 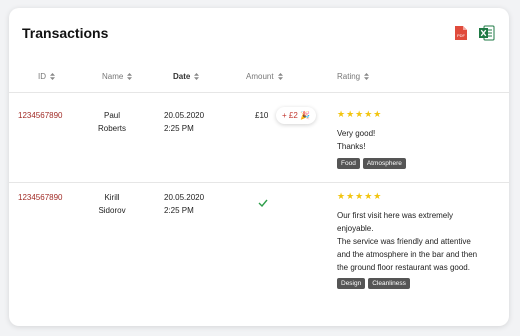 What do you see at coordinates (65, 33) in the screenshot?
I see `page-title: Transactions` at bounding box center [65, 33].